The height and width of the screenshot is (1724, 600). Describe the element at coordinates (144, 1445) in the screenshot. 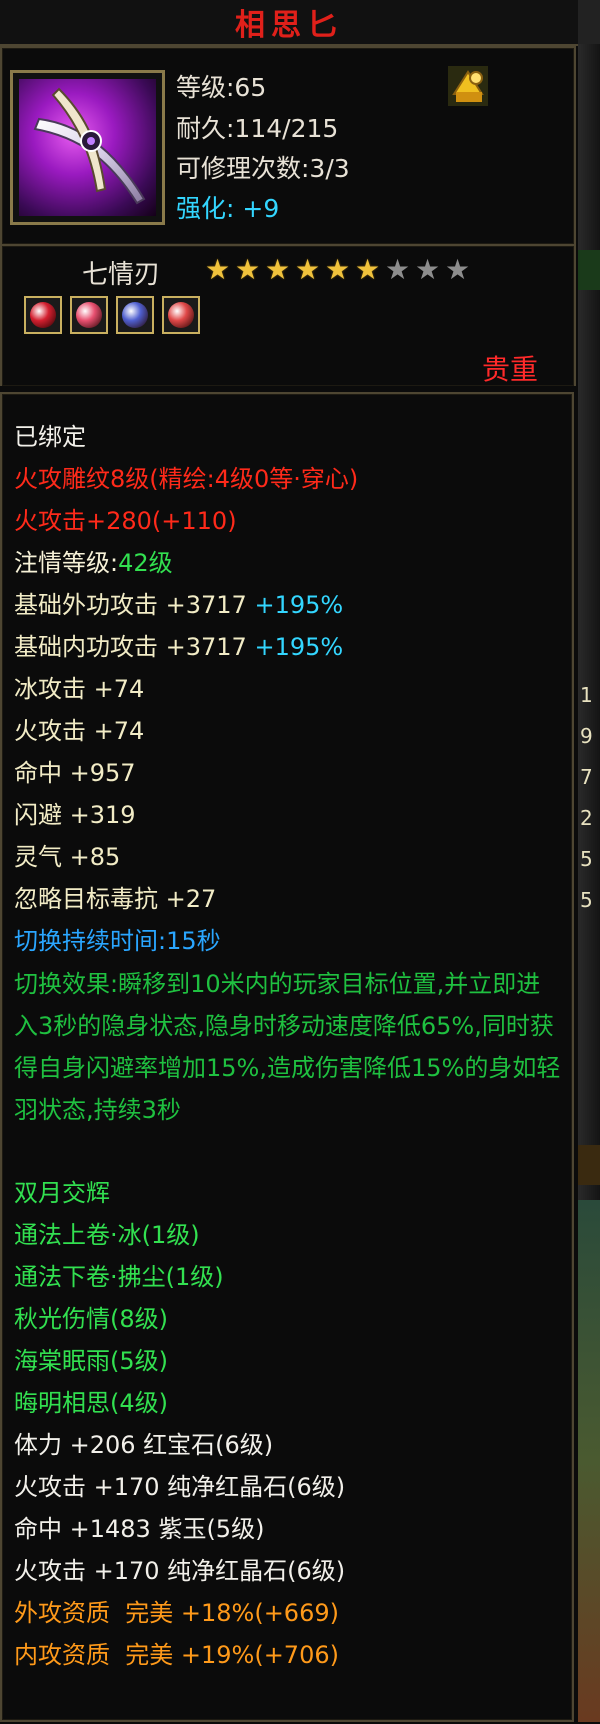

I see `gem-stat-1: 体力 +206 红宝石(6级)` at that location.